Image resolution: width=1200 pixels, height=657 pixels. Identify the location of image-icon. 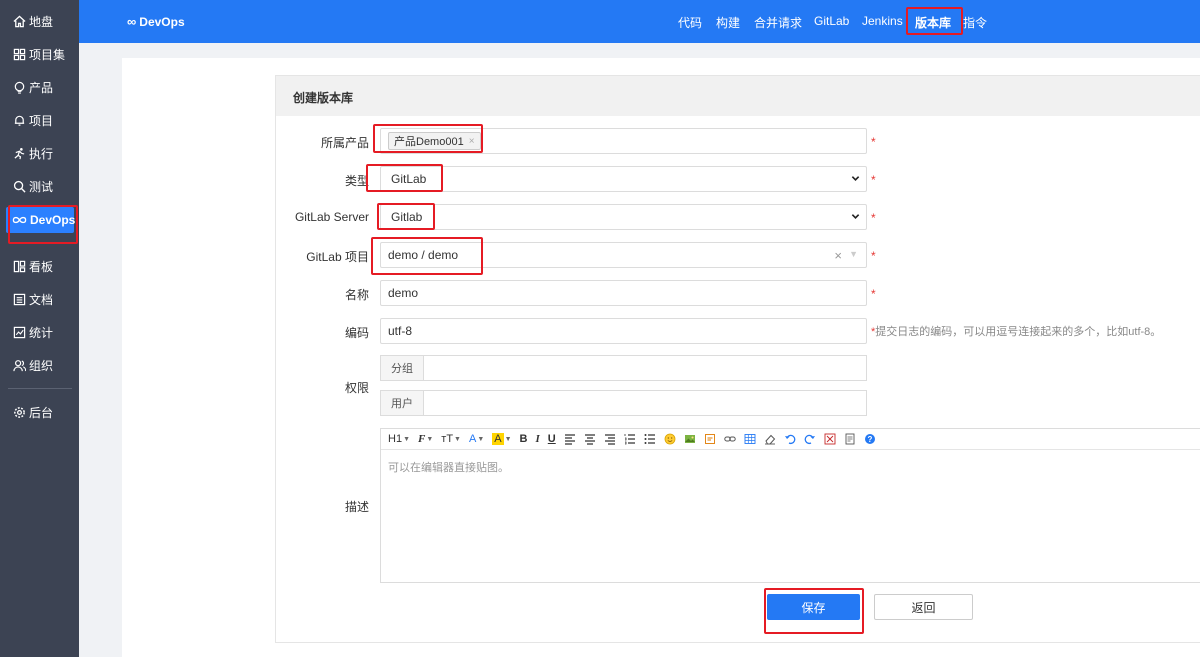
(690, 439).